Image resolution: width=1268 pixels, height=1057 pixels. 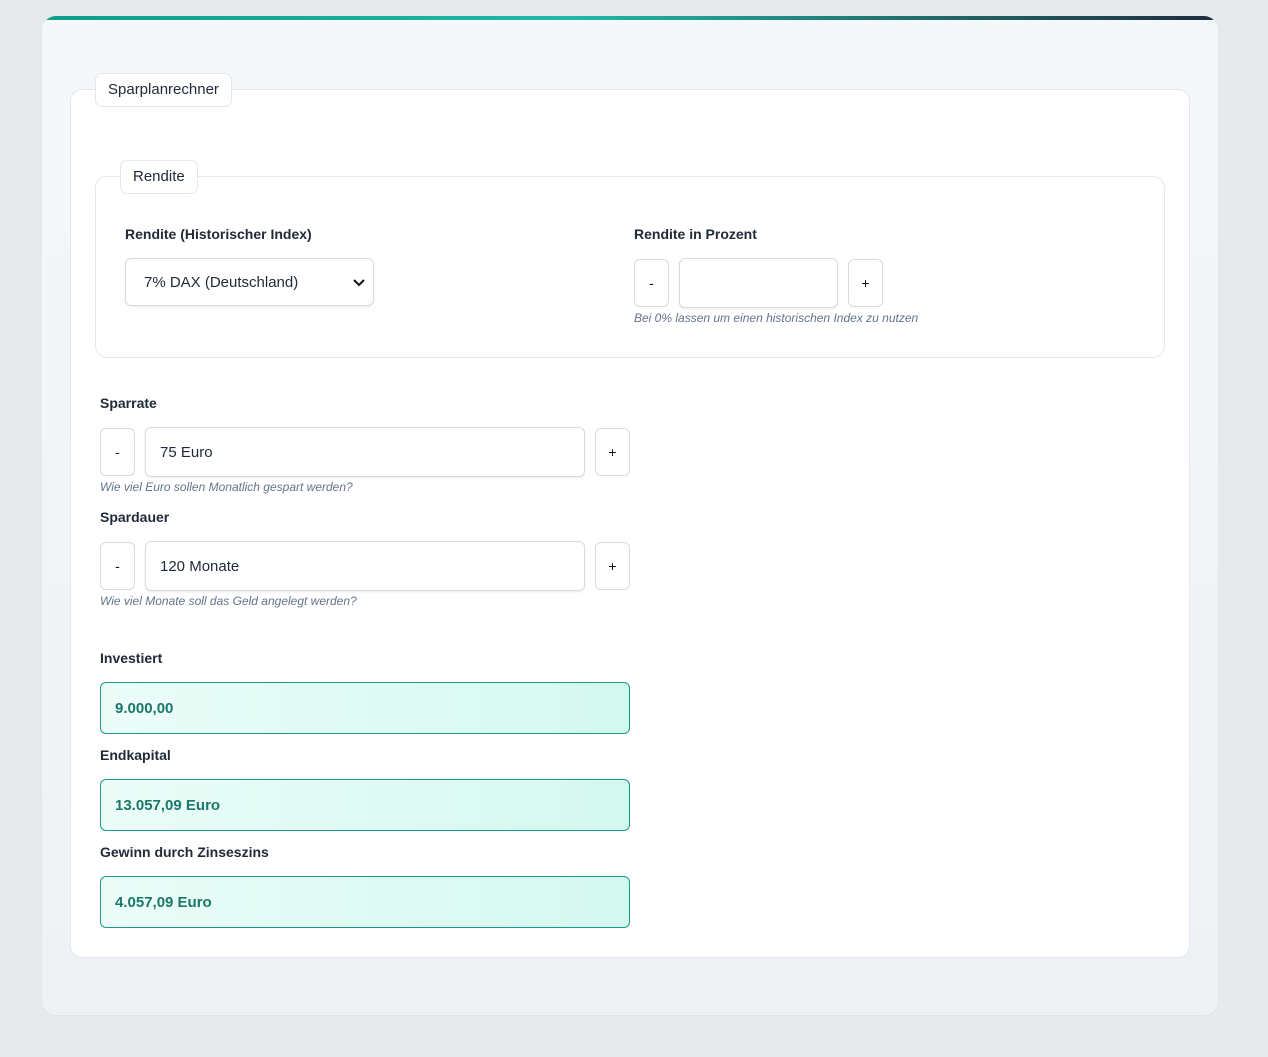 I want to click on chevron-down-icon, so click(x=359, y=282).